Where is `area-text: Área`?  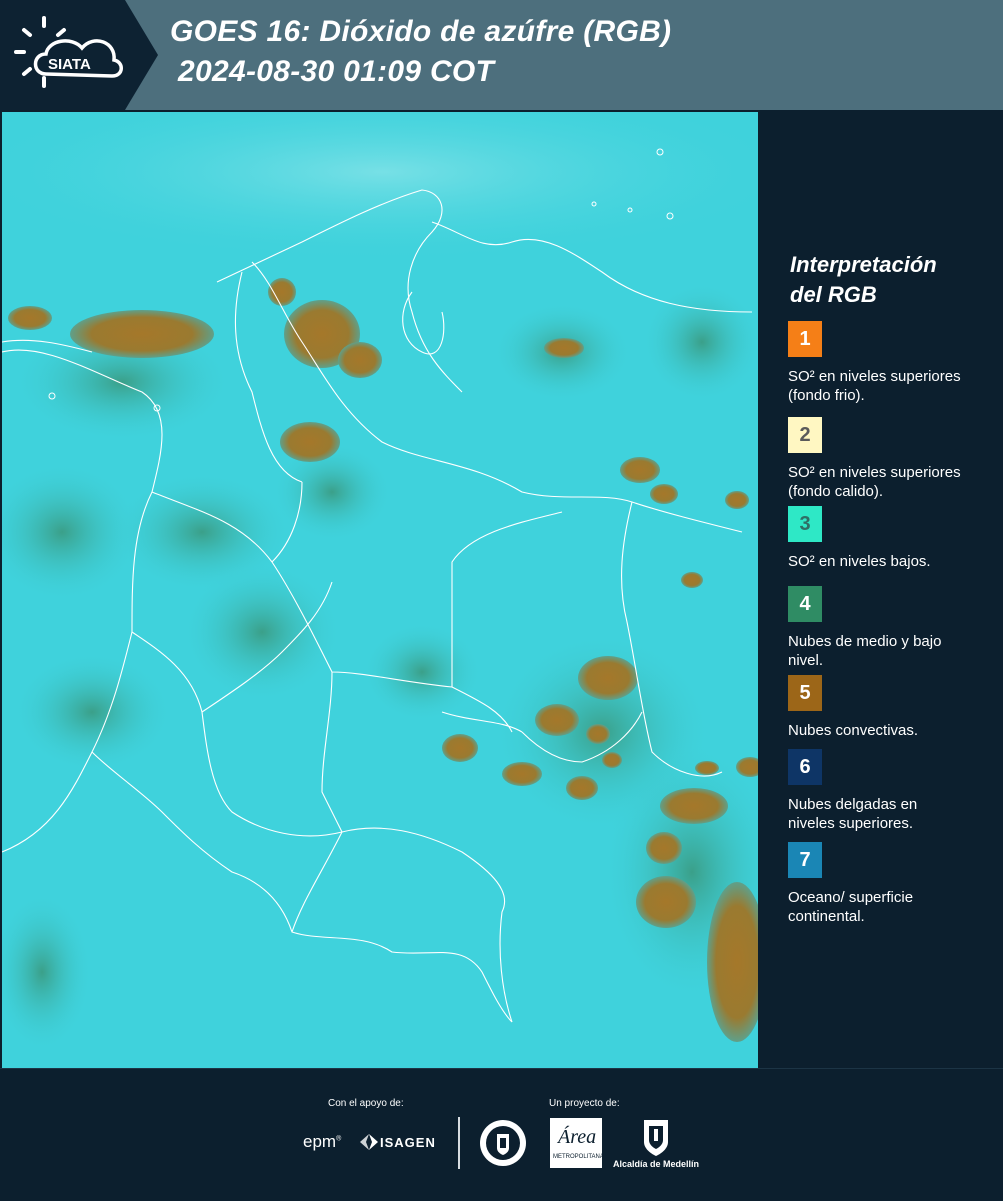
area-text: Área is located at coordinates (577, 1137).